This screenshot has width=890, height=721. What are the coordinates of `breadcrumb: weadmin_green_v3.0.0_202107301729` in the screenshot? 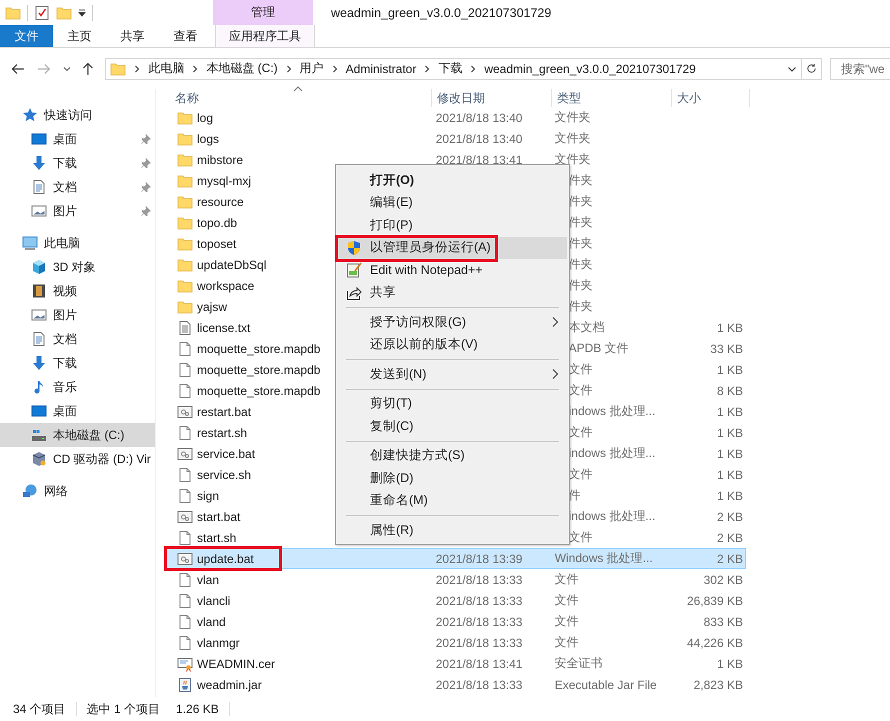 It's located at (590, 69).